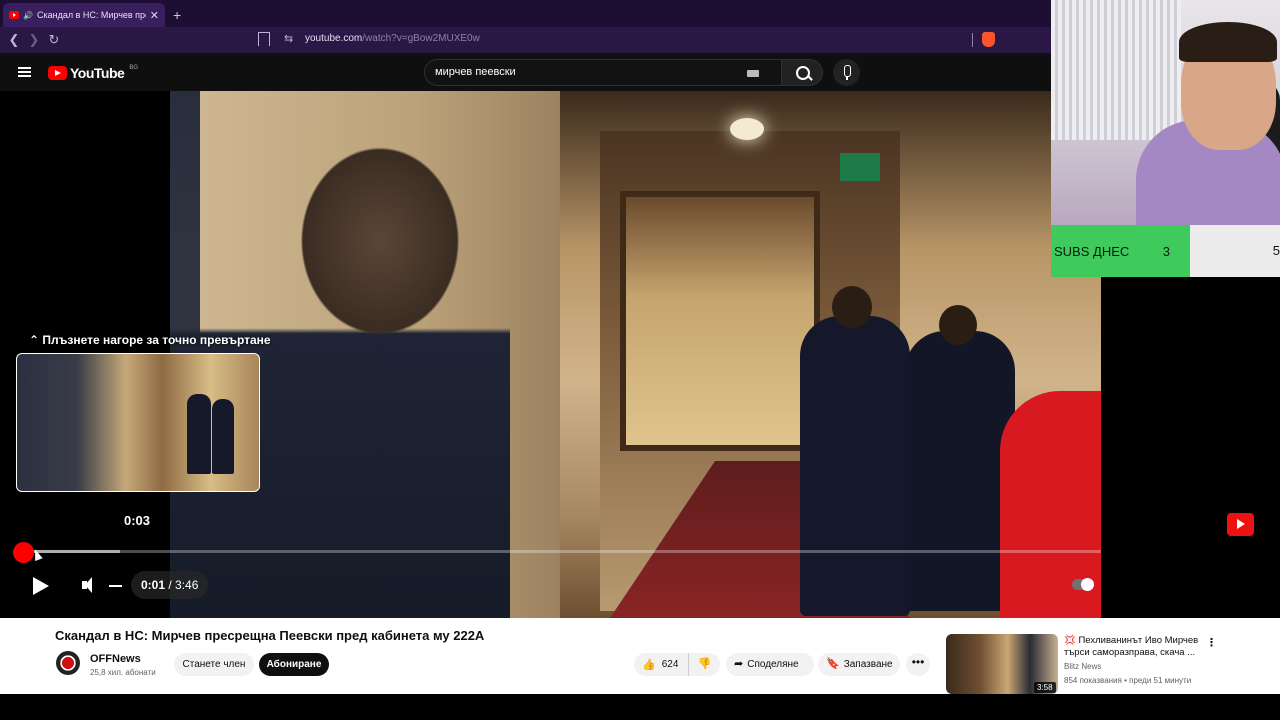  What do you see at coordinates (739, 664) in the screenshot?
I see `share-icon: ➦` at bounding box center [739, 664].